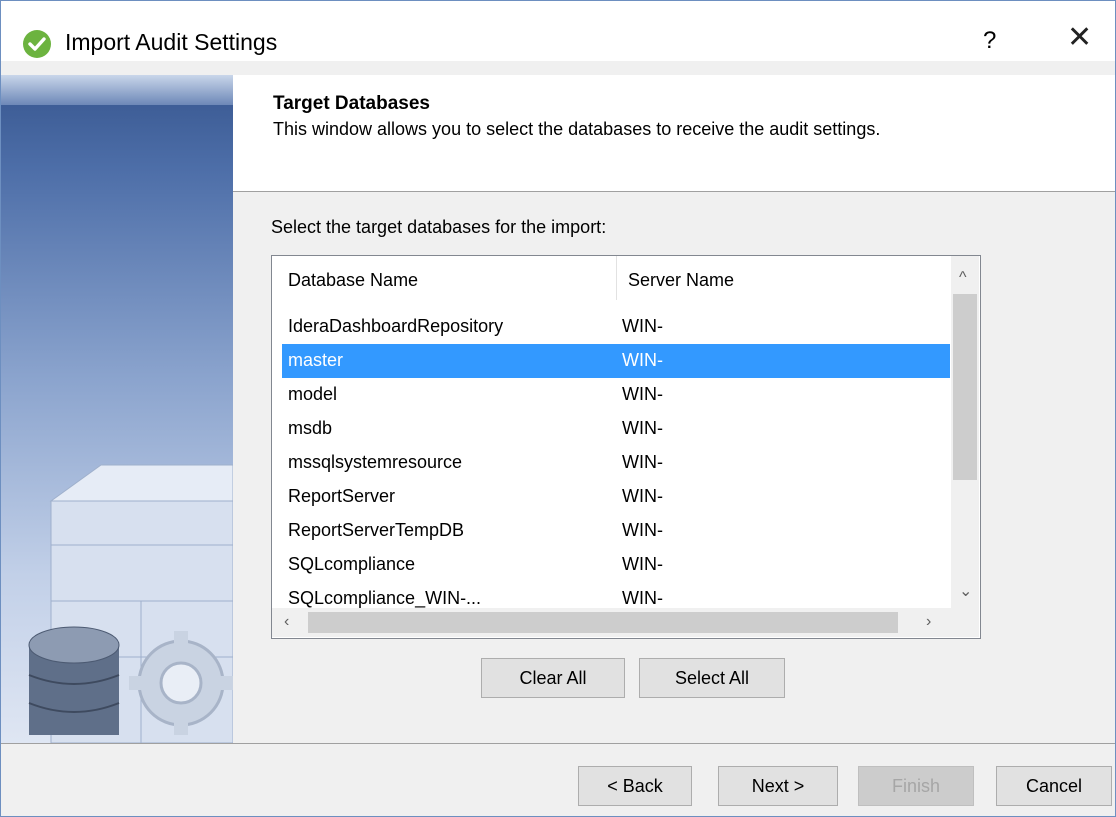 The image size is (1116, 817). I want to click on scroll-down-arrow-icon: ⌄, so click(965, 592).